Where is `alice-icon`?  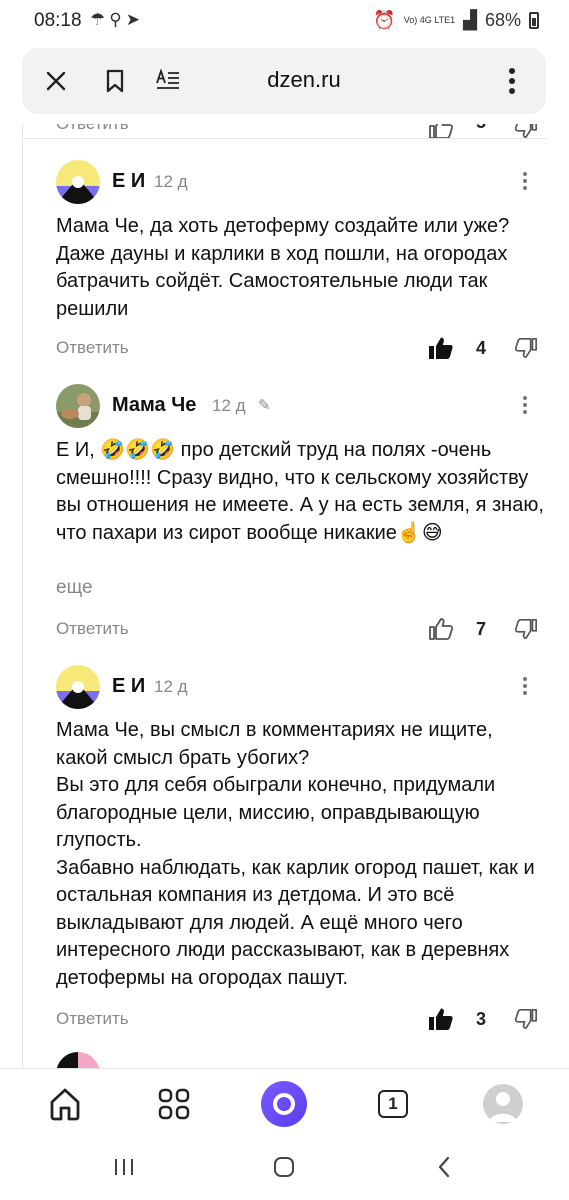 alice-icon is located at coordinates (284, 1104).